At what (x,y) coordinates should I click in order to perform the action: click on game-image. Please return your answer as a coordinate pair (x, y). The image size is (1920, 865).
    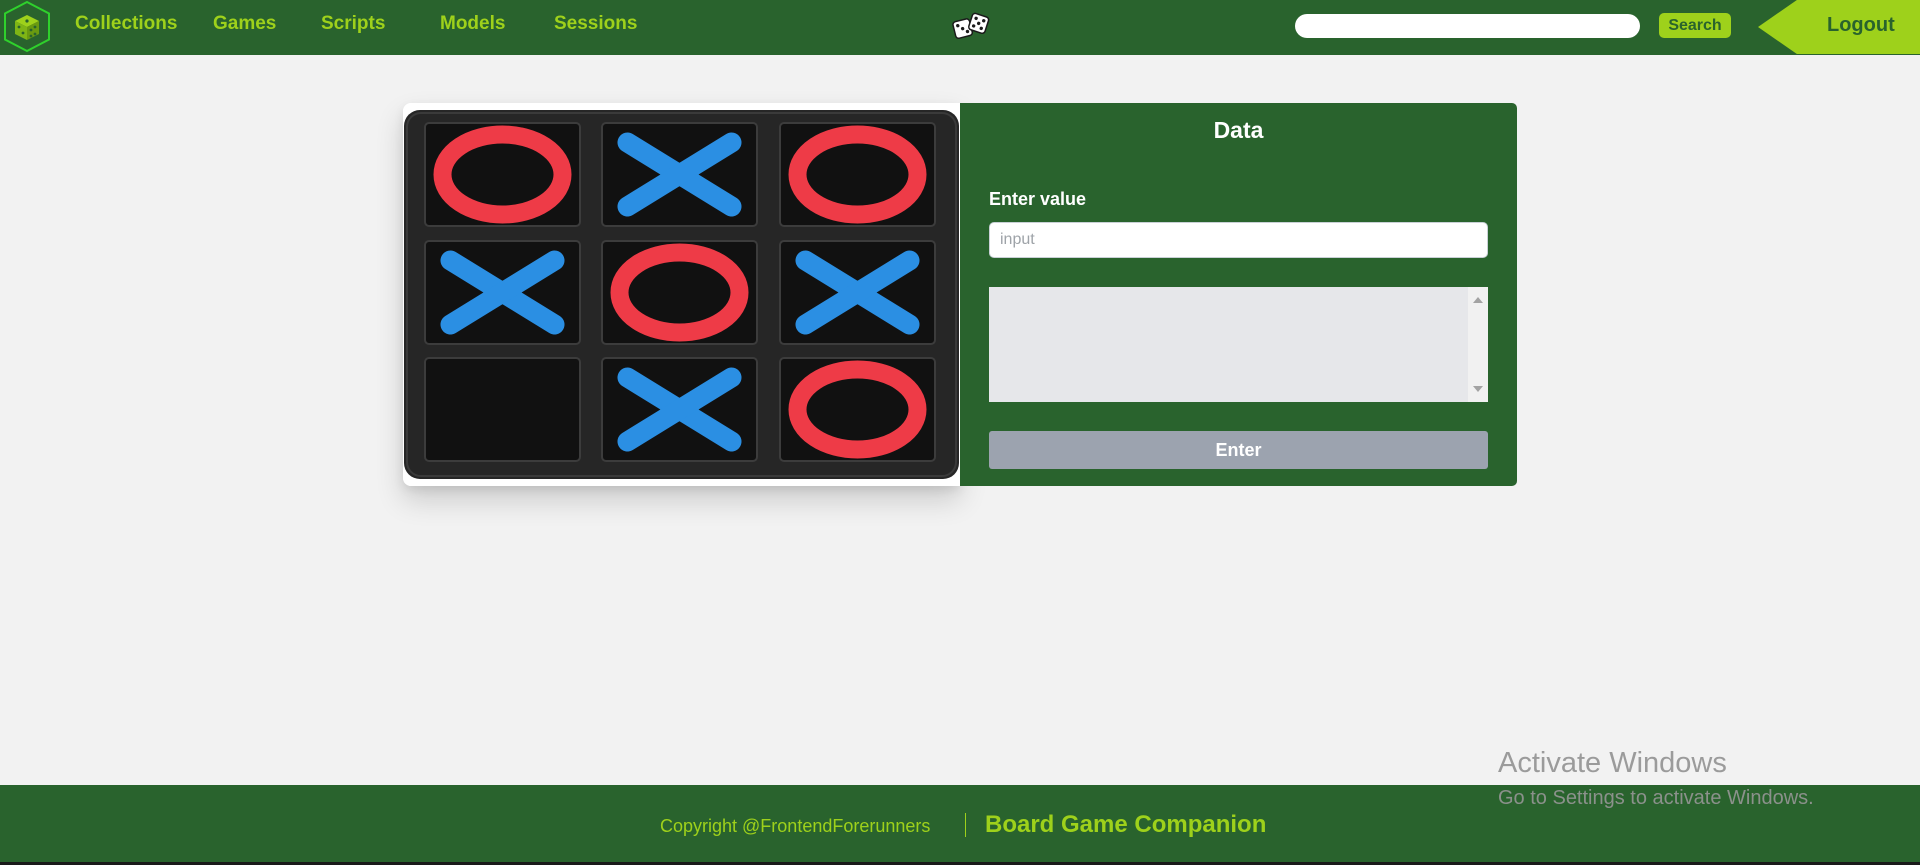
    Looking at the image, I should click on (681, 294).